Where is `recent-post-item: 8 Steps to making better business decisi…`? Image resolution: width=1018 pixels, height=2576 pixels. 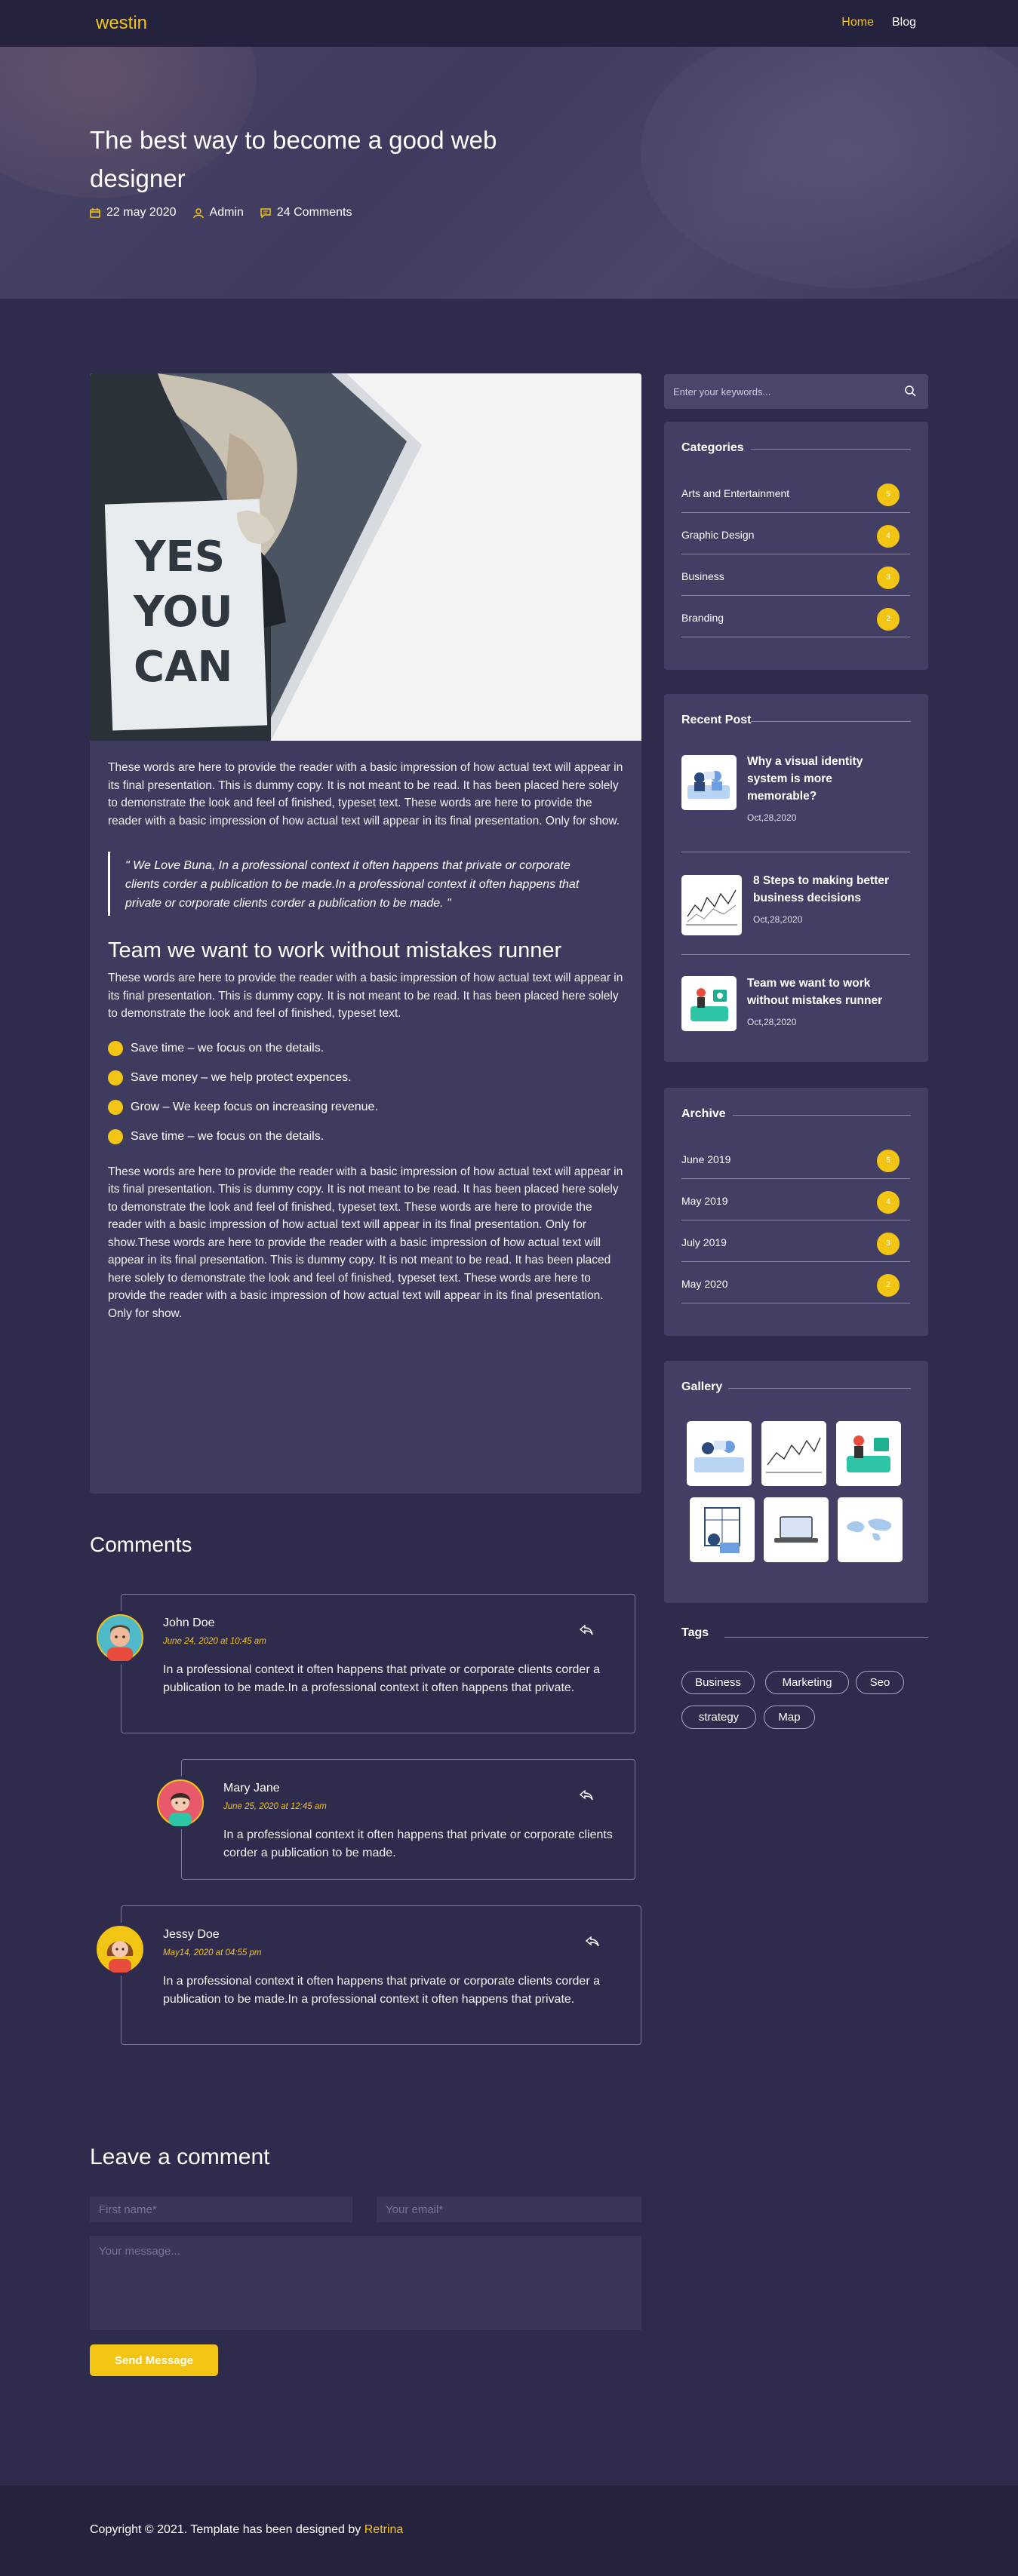 recent-post-item: 8 Steps to making better business decisi… is located at coordinates (795, 903).